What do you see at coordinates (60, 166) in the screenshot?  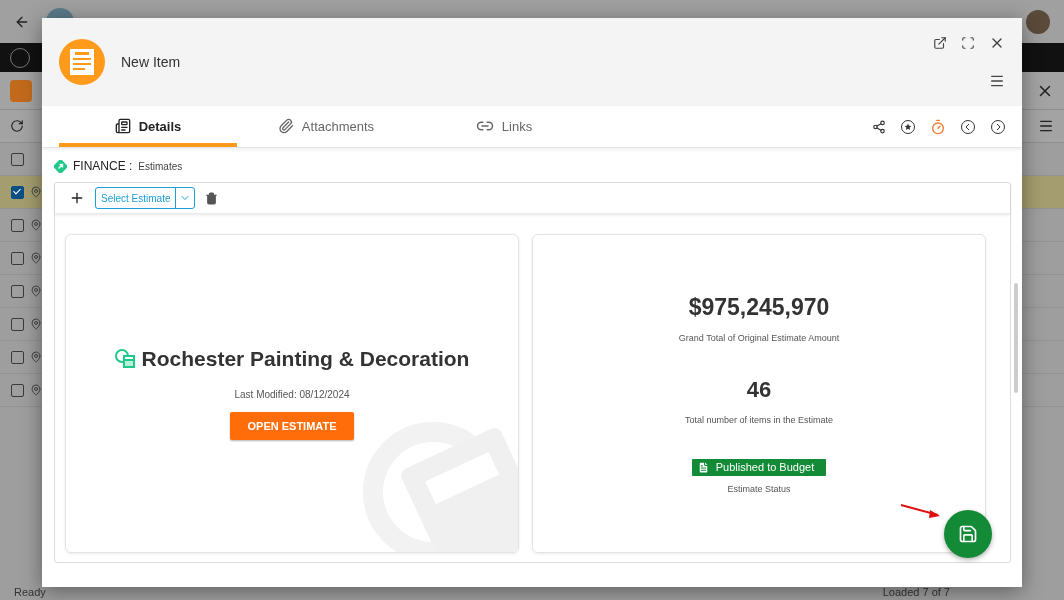 I see `finance-icon` at bounding box center [60, 166].